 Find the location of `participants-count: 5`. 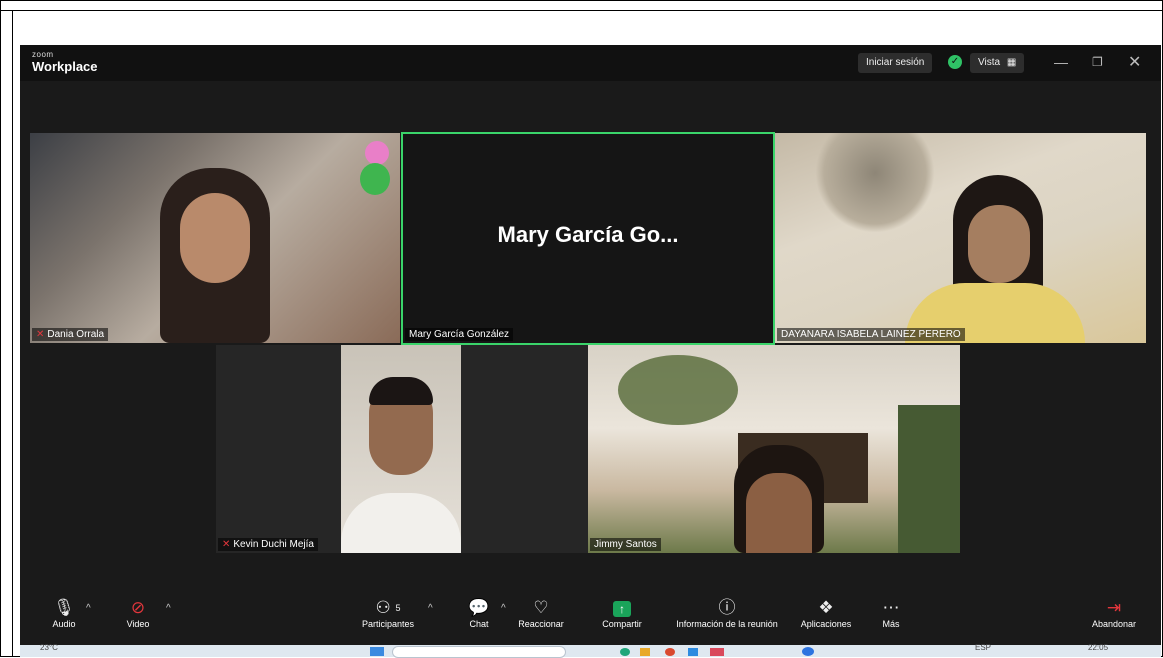

participants-count: 5 is located at coordinates (398, 608).